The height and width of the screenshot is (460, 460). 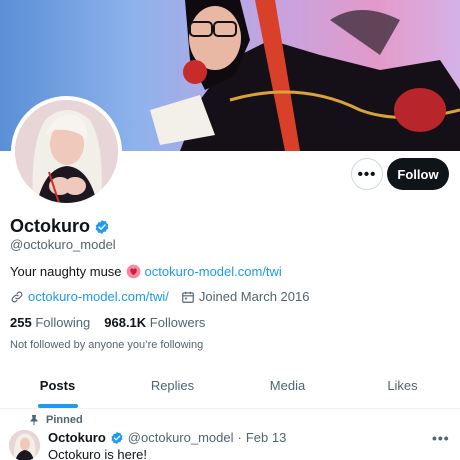 I want to click on followed-by-note: Not followed by anyone you’re following, so click(x=107, y=345).